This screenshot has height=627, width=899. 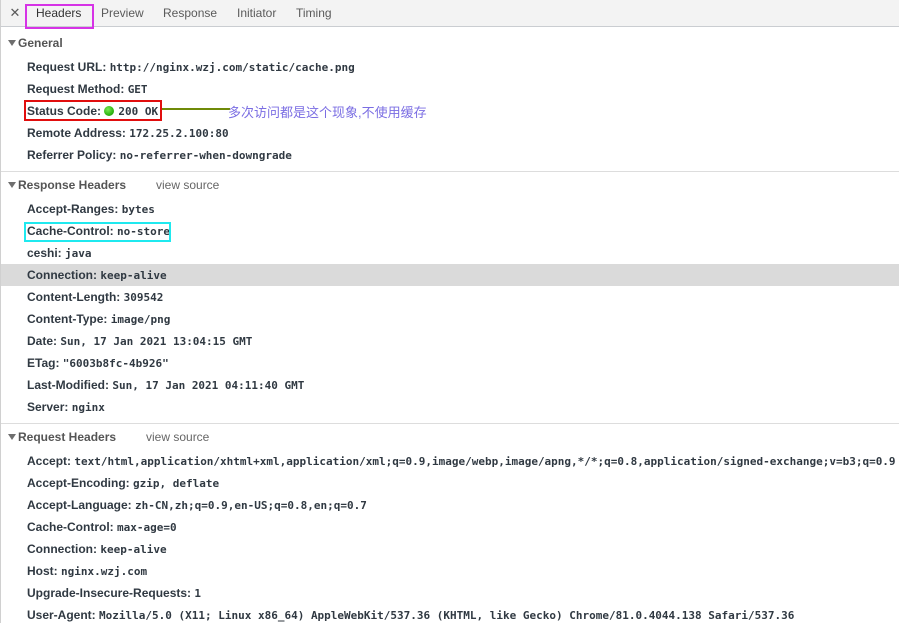 I want to click on close-icon: ✕, so click(x=15, y=13).